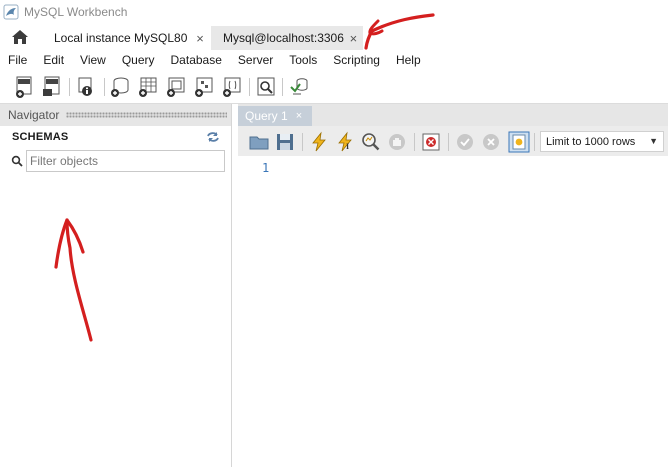 The image size is (668, 467). I want to click on menu-view: View, so click(93, 60).